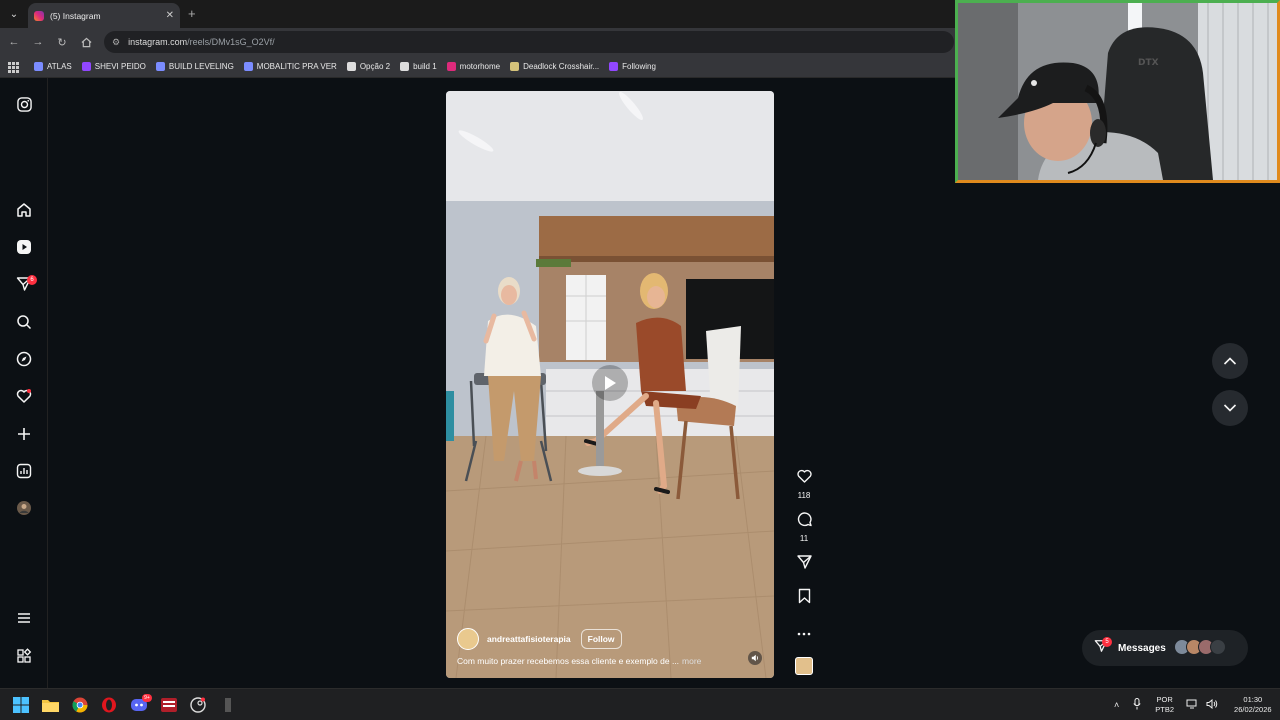 Image resolution: width=1280 pixels, height=720 pixels. Describe the element at coordinates (1107, 642) in the screenshot. I see `messages-badge: 5` at that location.